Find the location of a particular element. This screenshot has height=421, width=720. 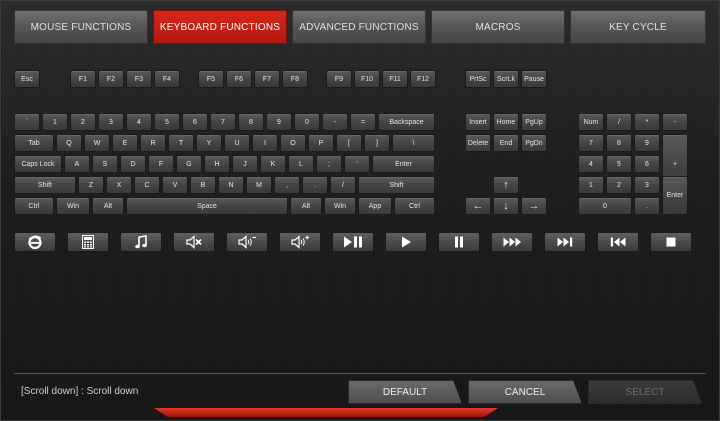

key-sym: = is located at coordinates (363, 122).